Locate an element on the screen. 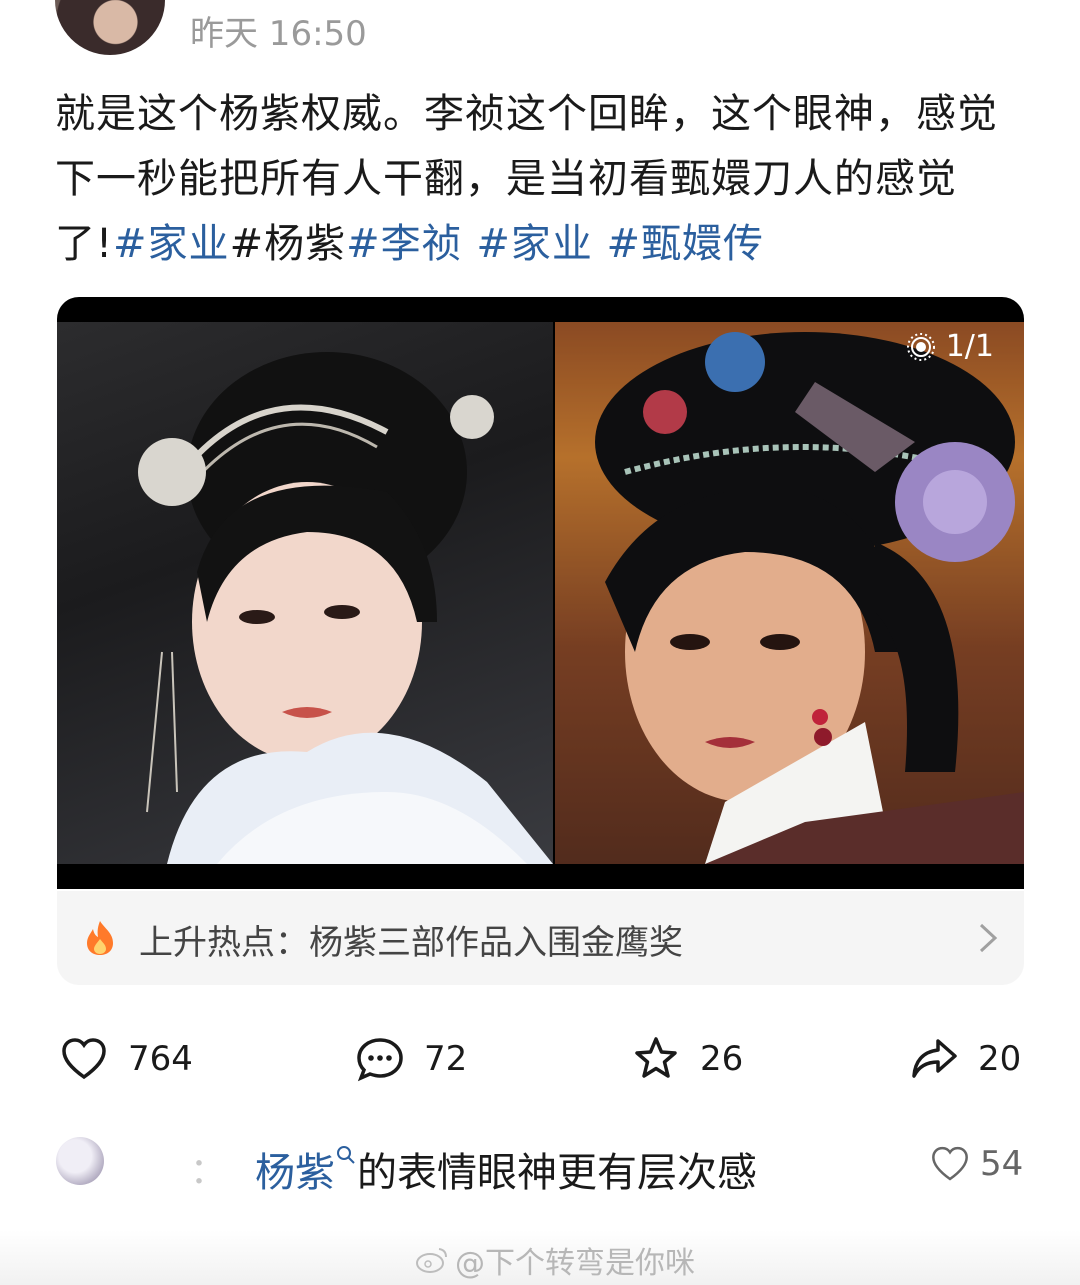 Image resolution: width=1080 pixels, height=1285 pixels. comment-like-button: 54 is located at coordinates (976, 1164).